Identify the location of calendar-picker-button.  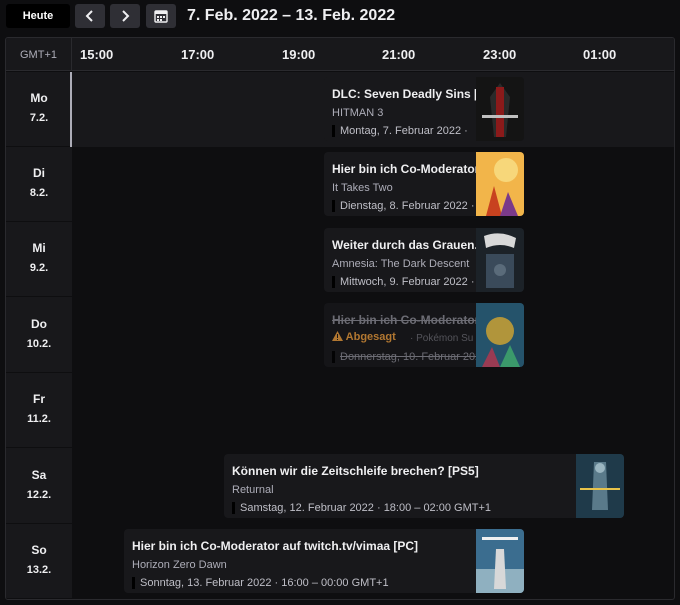
(161, 16).